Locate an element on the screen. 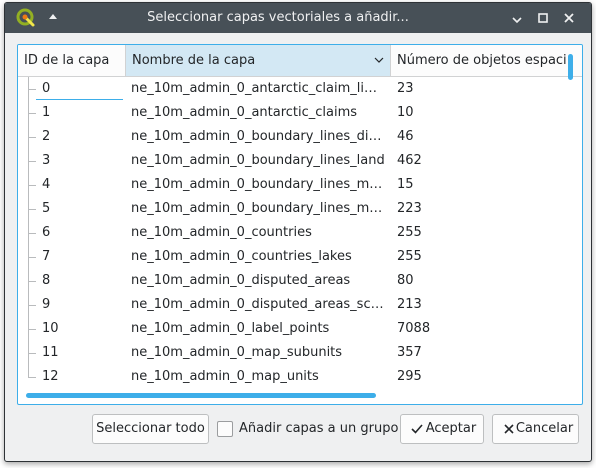  cell-layer-name: ne_10m_admin_0_antarctic_claims is located at coordinates (244, 112).